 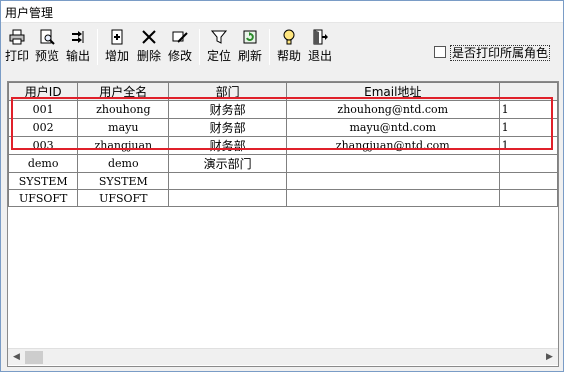 I want to click on cell-department: 演示部门, so click(x=227, y=163).